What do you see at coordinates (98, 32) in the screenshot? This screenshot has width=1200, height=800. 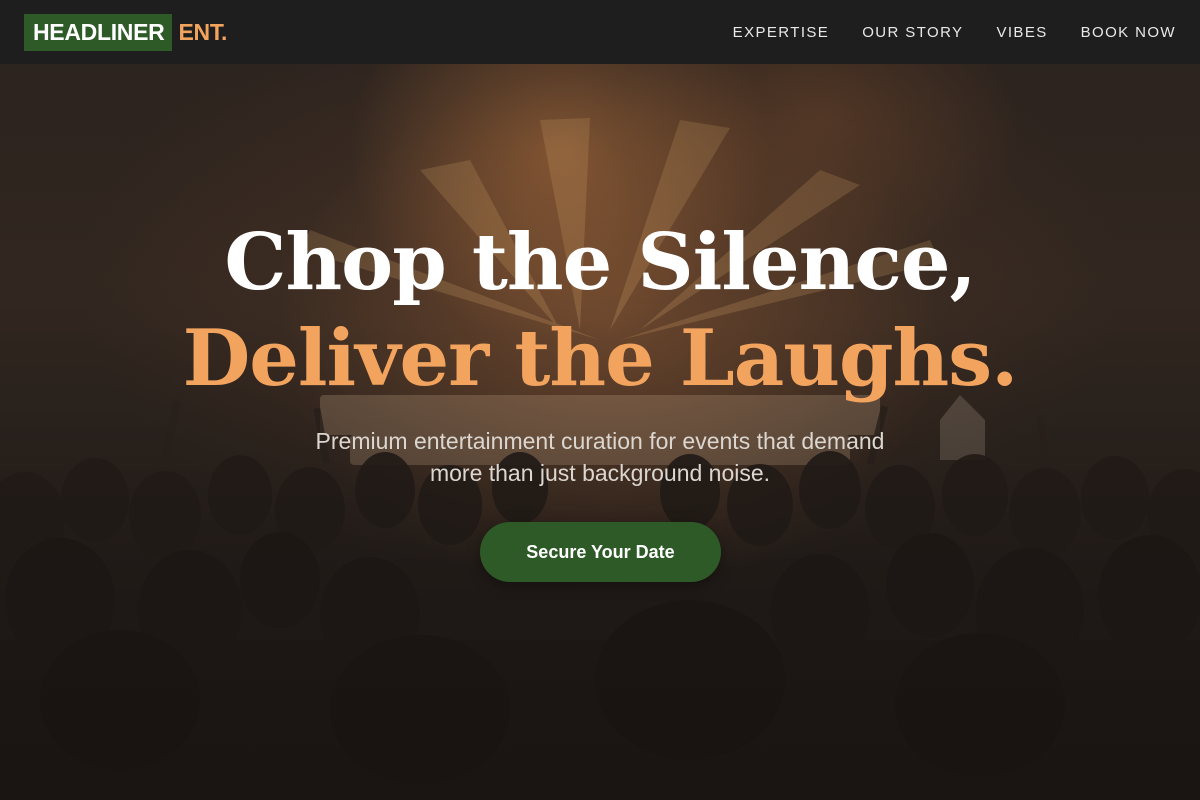 I see `brand-name: HEADLINER` at bounding box center [98, 32].